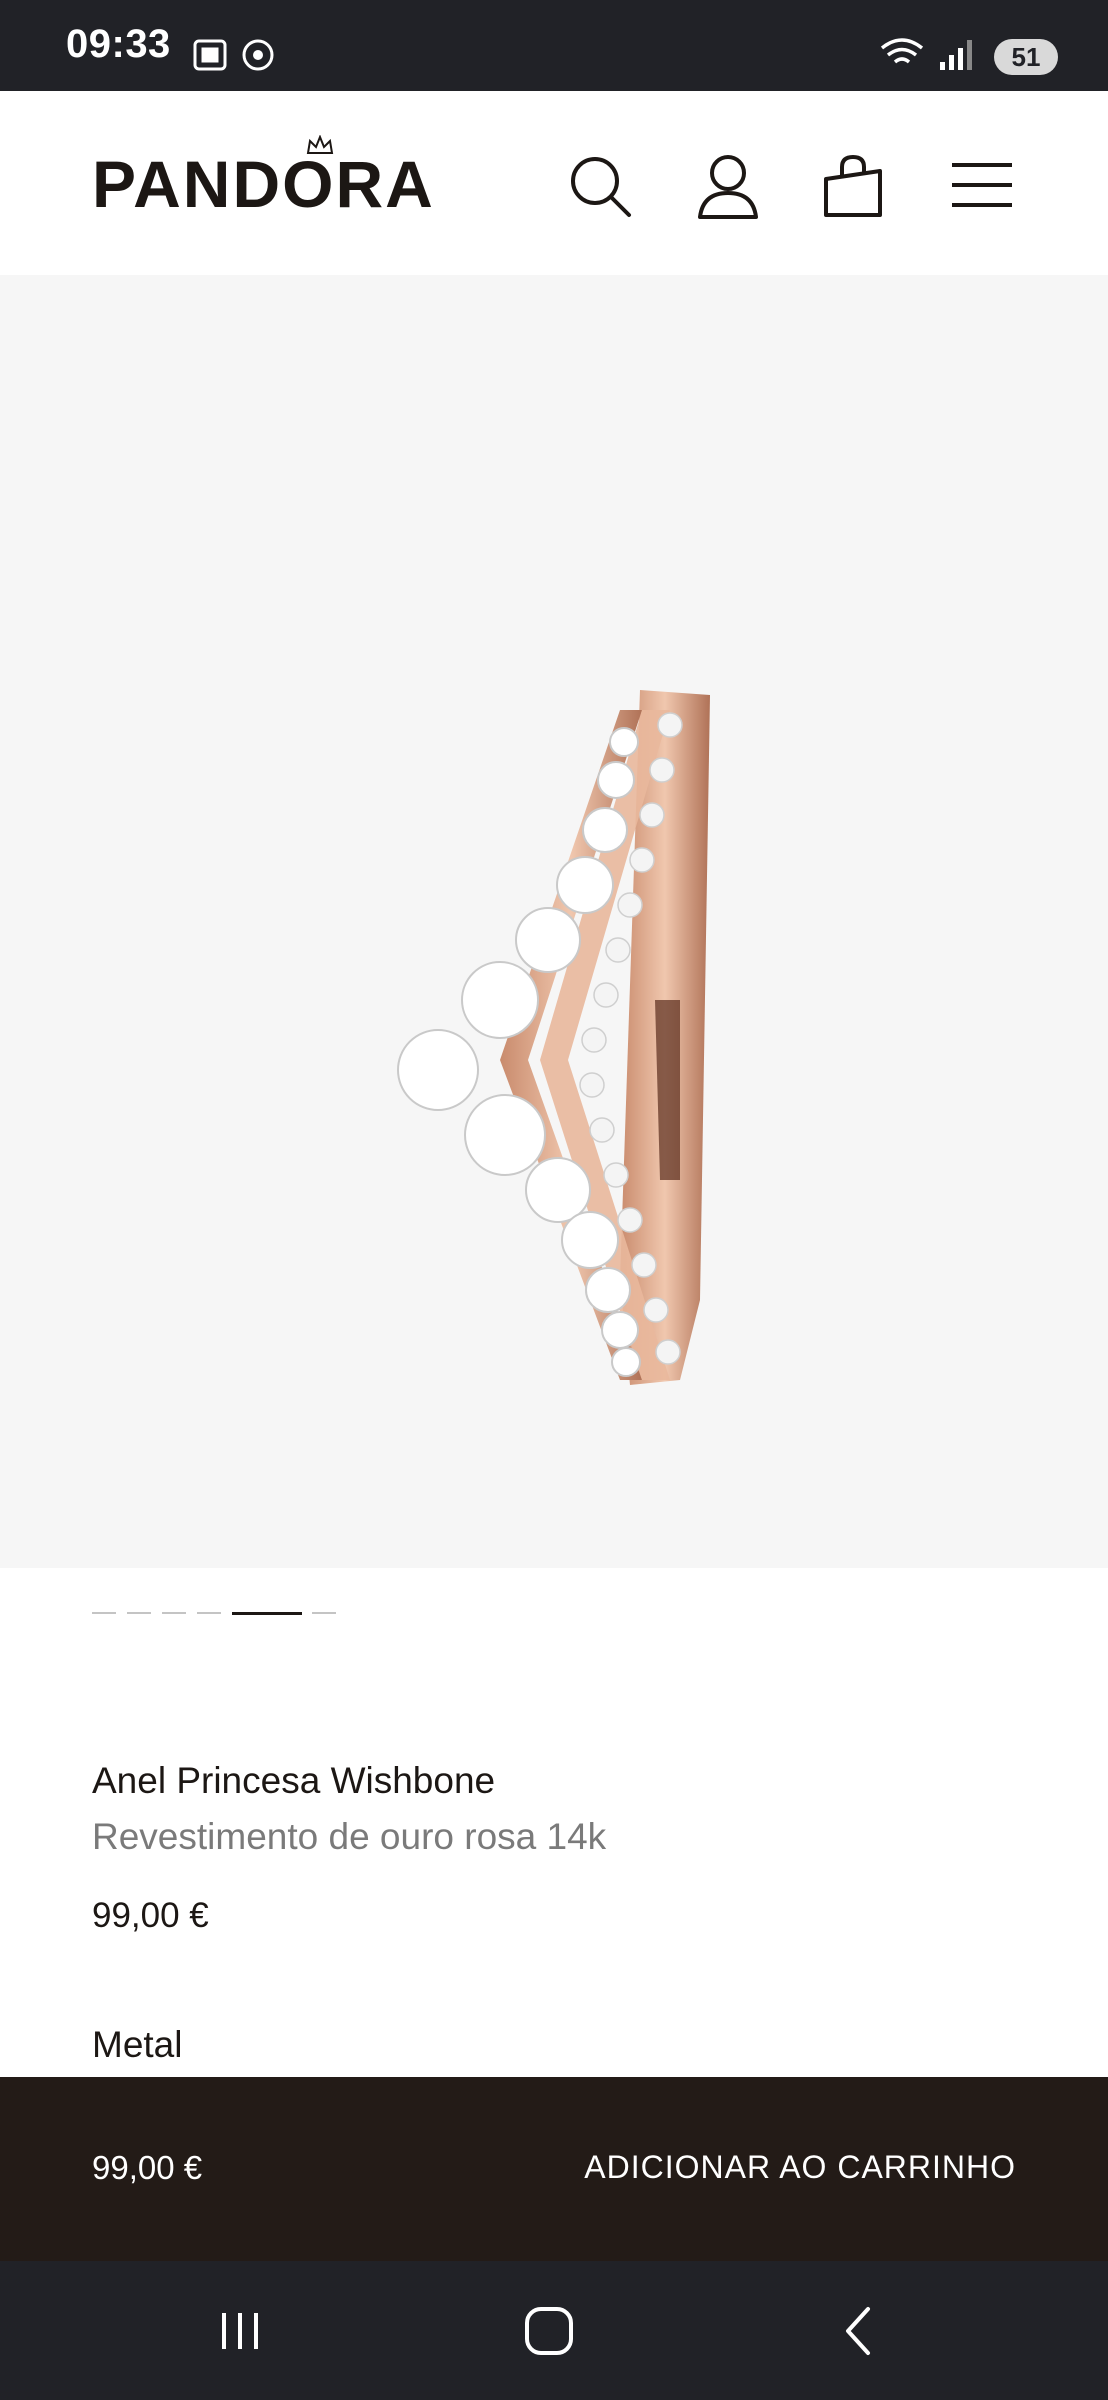 This screenshot has height=2400, width=1108. Describe the element at coordinates (258, 55) in the screenshot. I see `chrome-icon` at that location.